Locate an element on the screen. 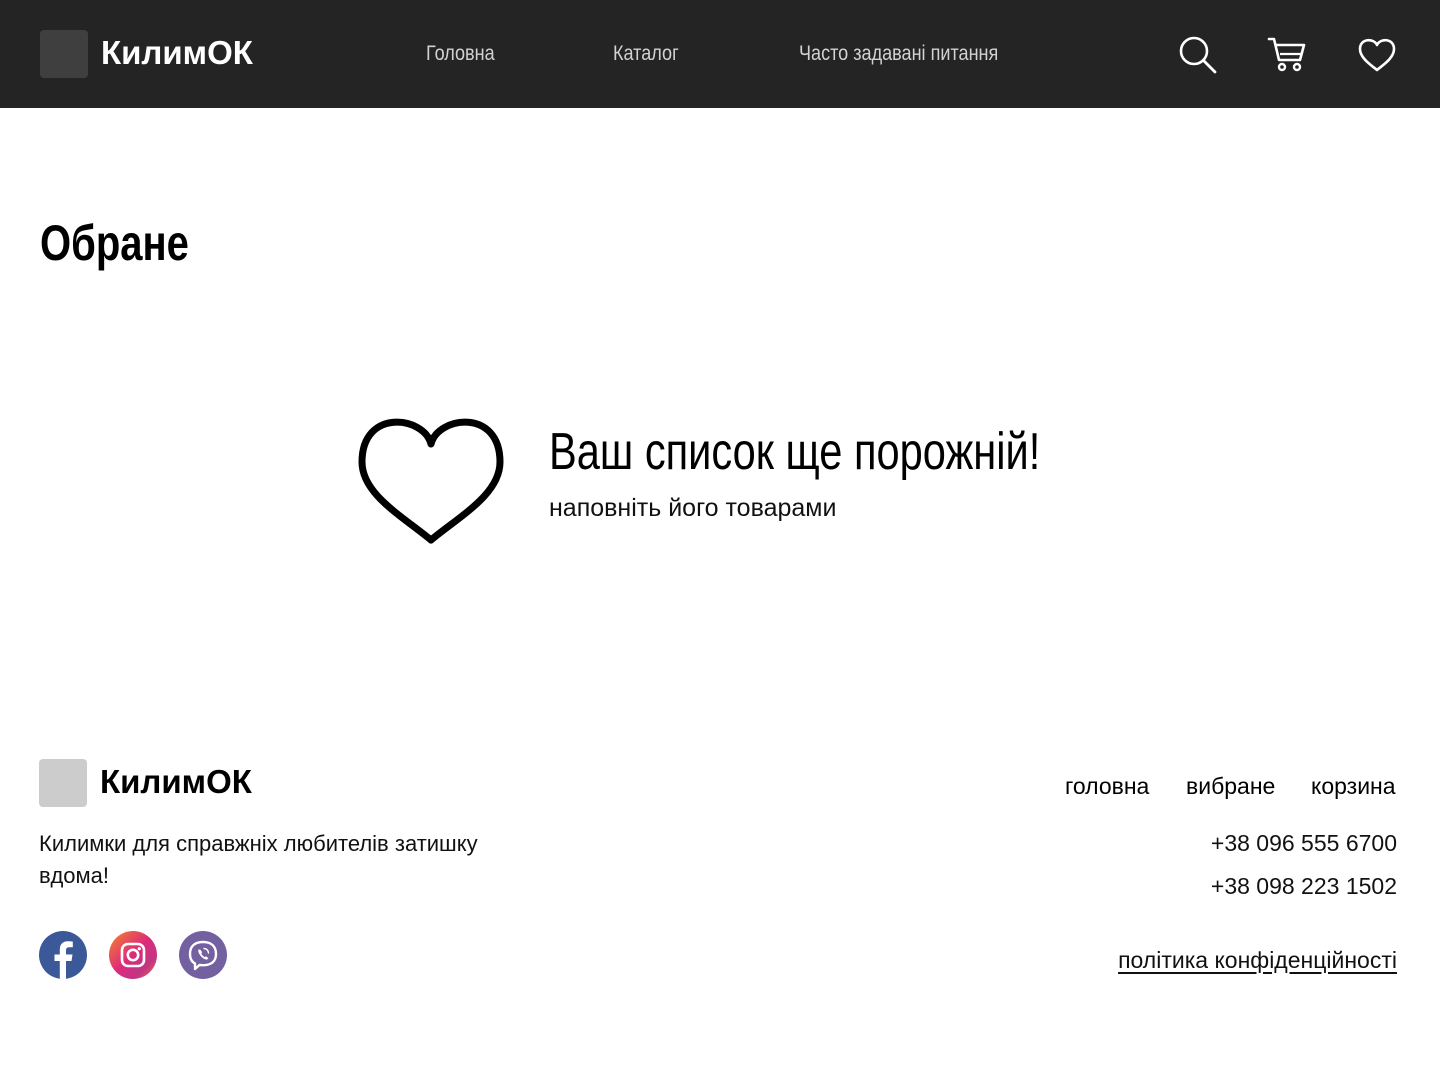 Image resolution: width=1440 pixels, height=1075 pixels. empty-state-title: Ваш список ще порожній! is located at coordinates (795, 452).